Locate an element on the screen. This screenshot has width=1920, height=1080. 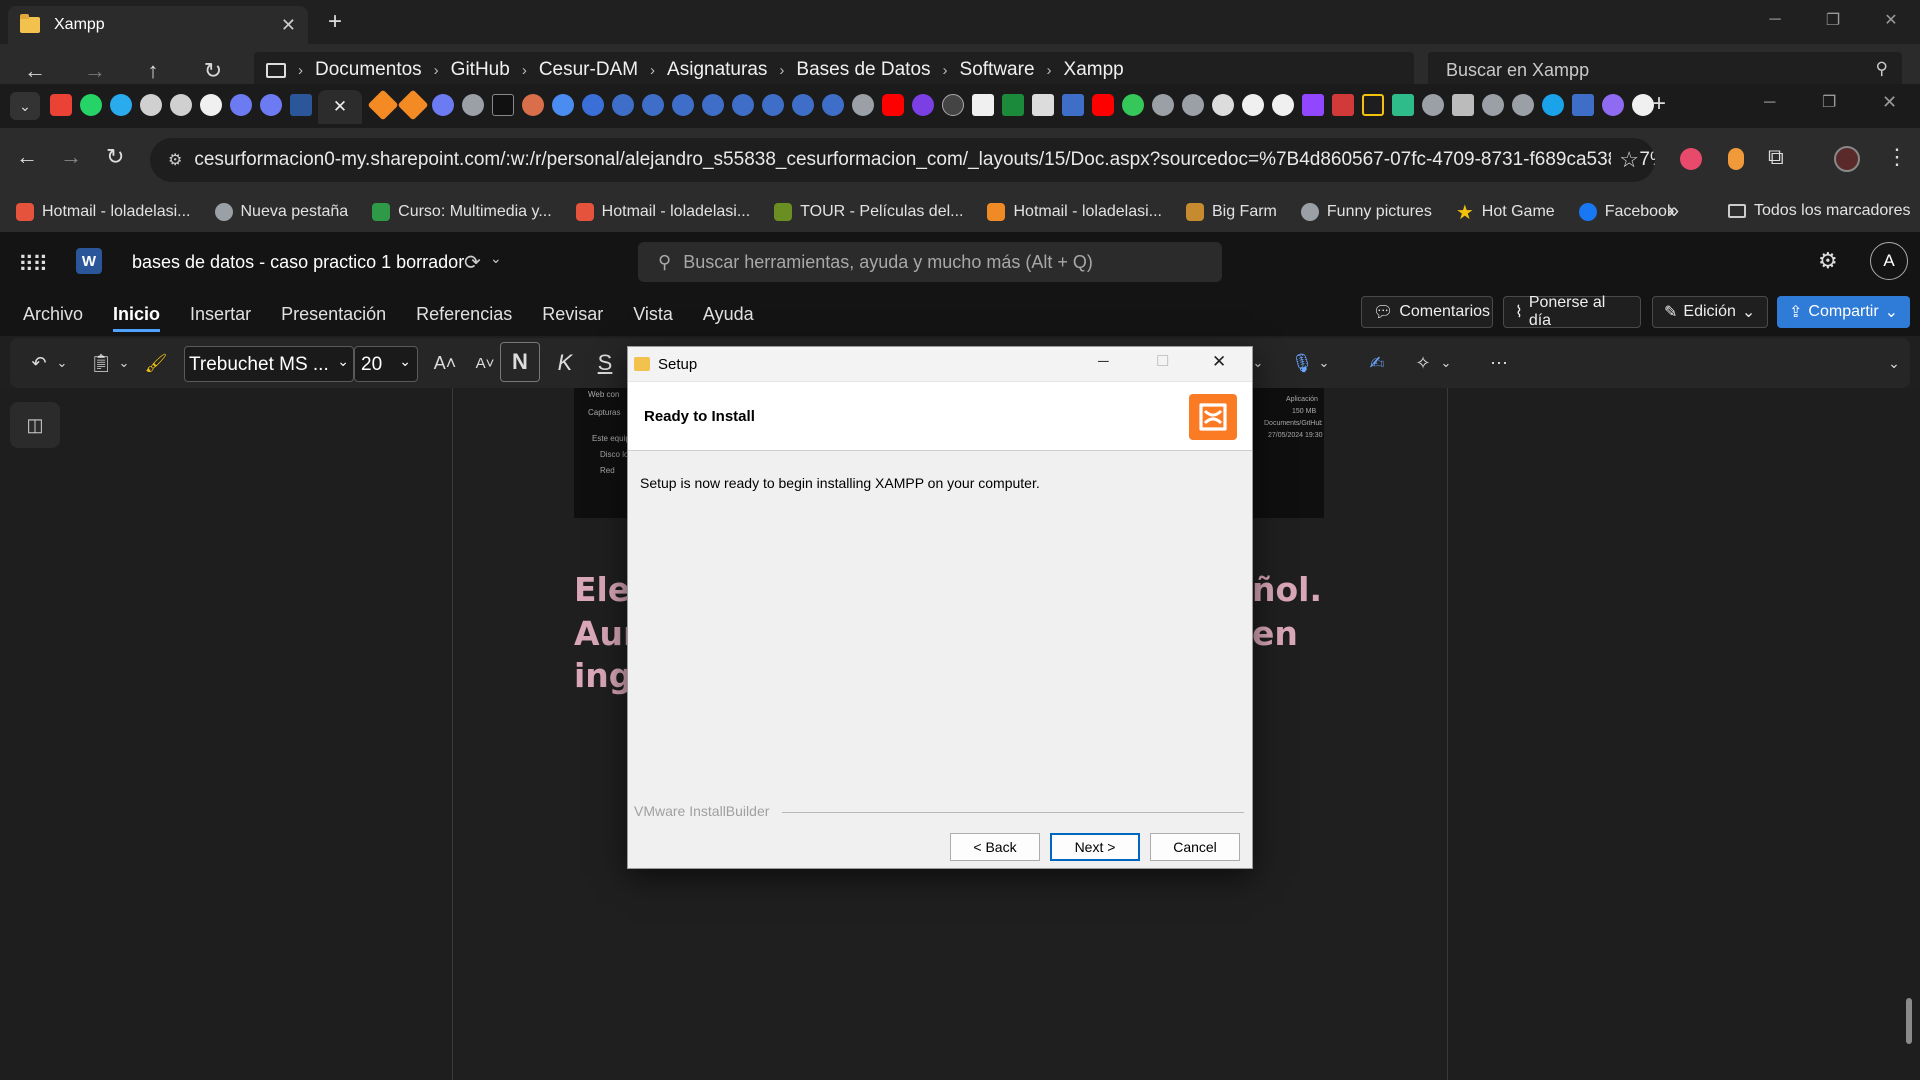
undo-icon: ↶ is located at coordinates (39, 363).